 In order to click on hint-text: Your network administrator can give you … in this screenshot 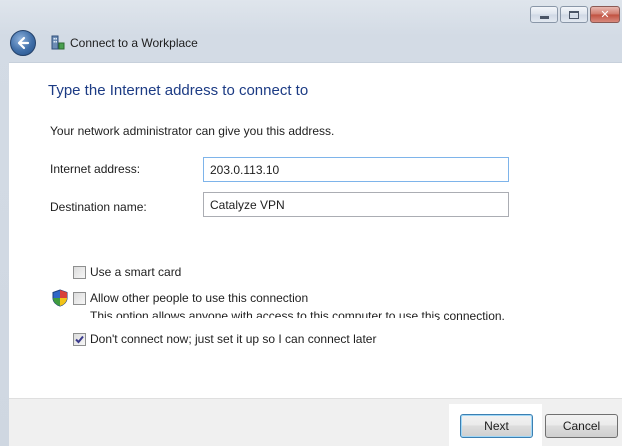, I will do `click(192, 131)`.